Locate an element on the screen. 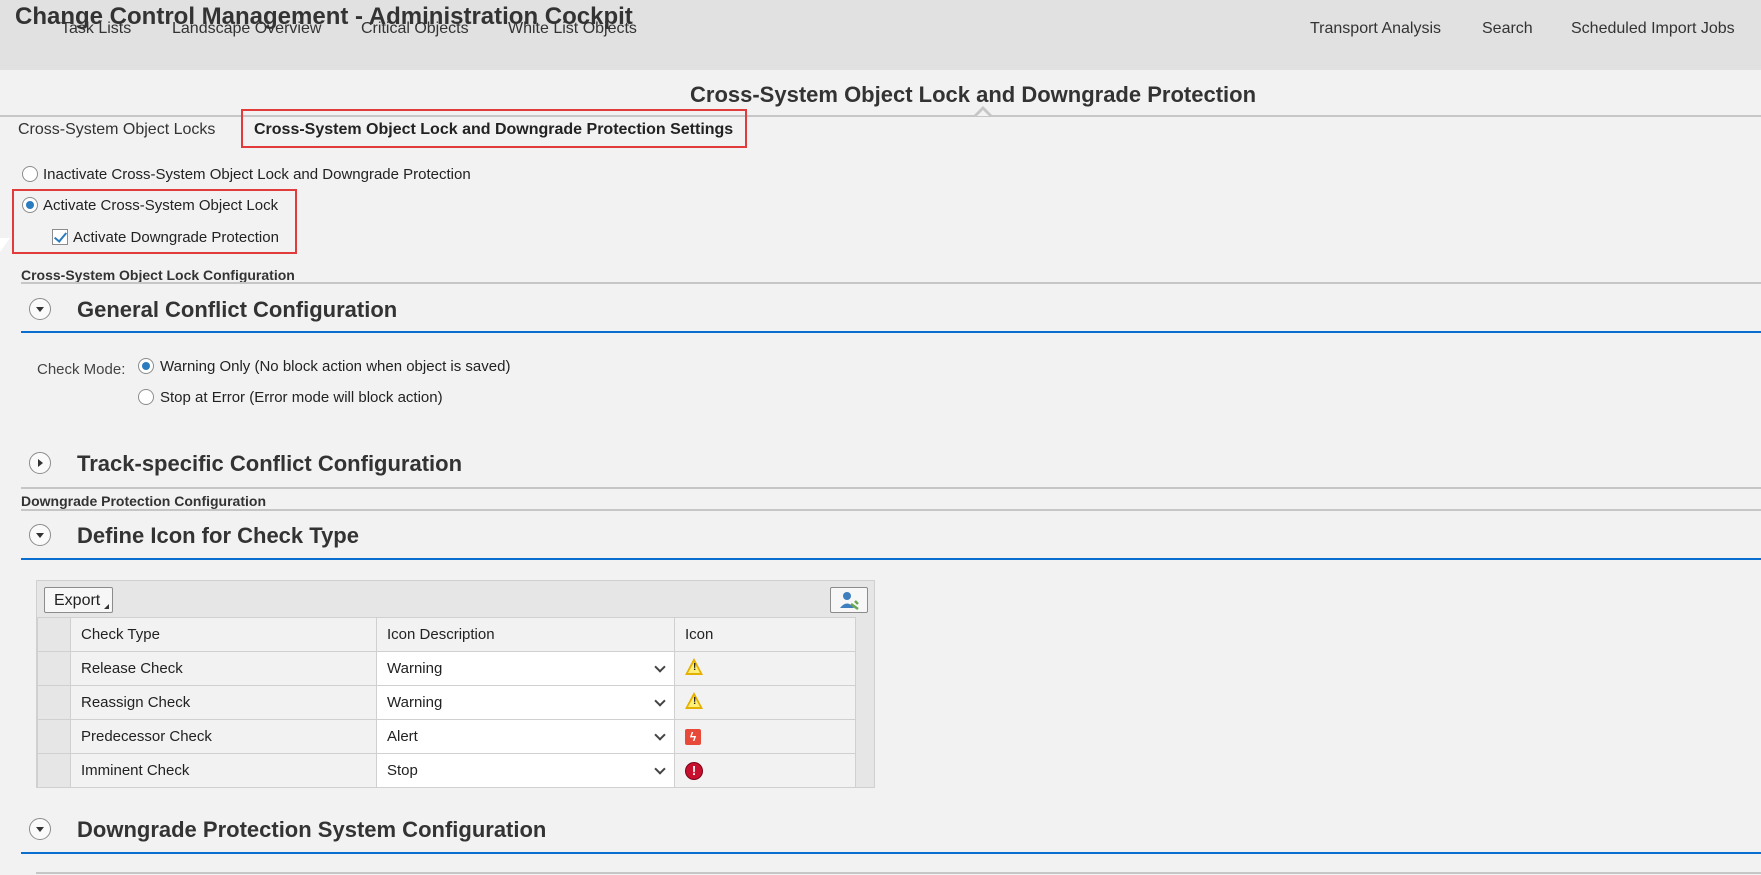 The height and width of the screenshot is (875, 1761). icon-panel-toggle is located at coordinates (40, 535).